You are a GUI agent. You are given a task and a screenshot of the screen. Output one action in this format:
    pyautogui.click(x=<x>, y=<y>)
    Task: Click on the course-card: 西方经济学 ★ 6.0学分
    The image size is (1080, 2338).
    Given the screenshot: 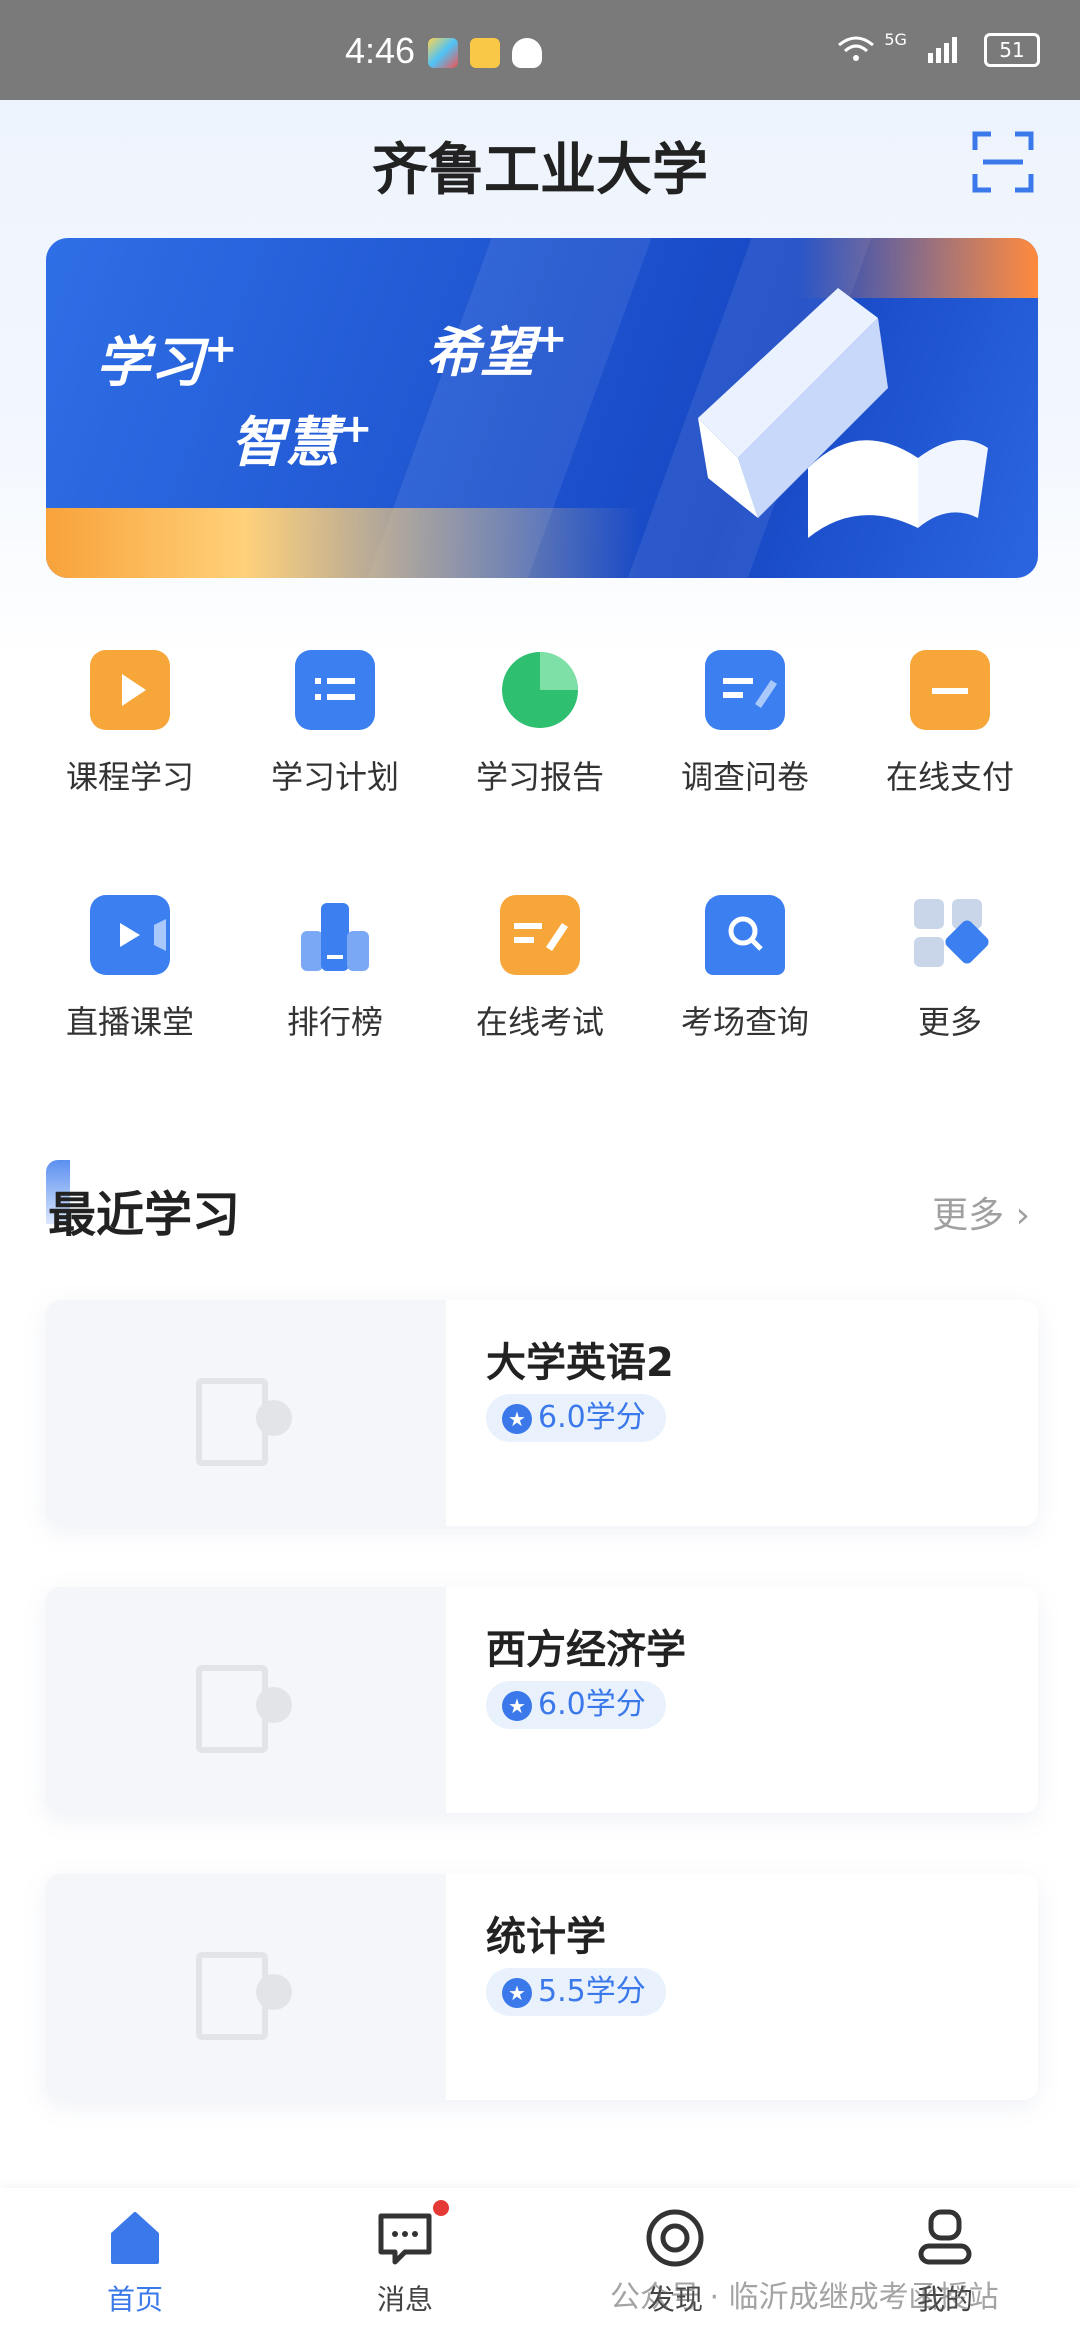 What is the action you would take?
    pyautogui.click(x=542, y=1700)
    